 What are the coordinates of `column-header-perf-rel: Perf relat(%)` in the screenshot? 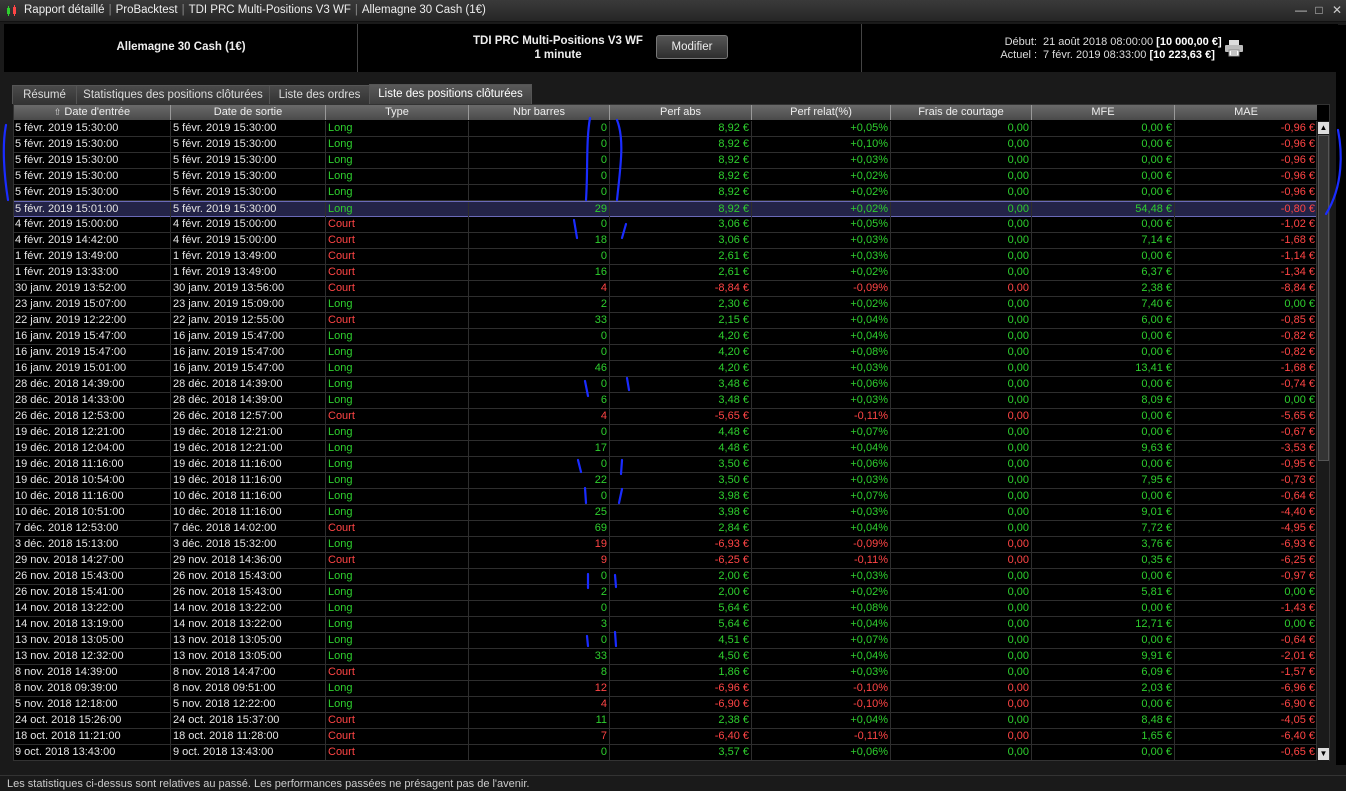 It's located at (820, 112).